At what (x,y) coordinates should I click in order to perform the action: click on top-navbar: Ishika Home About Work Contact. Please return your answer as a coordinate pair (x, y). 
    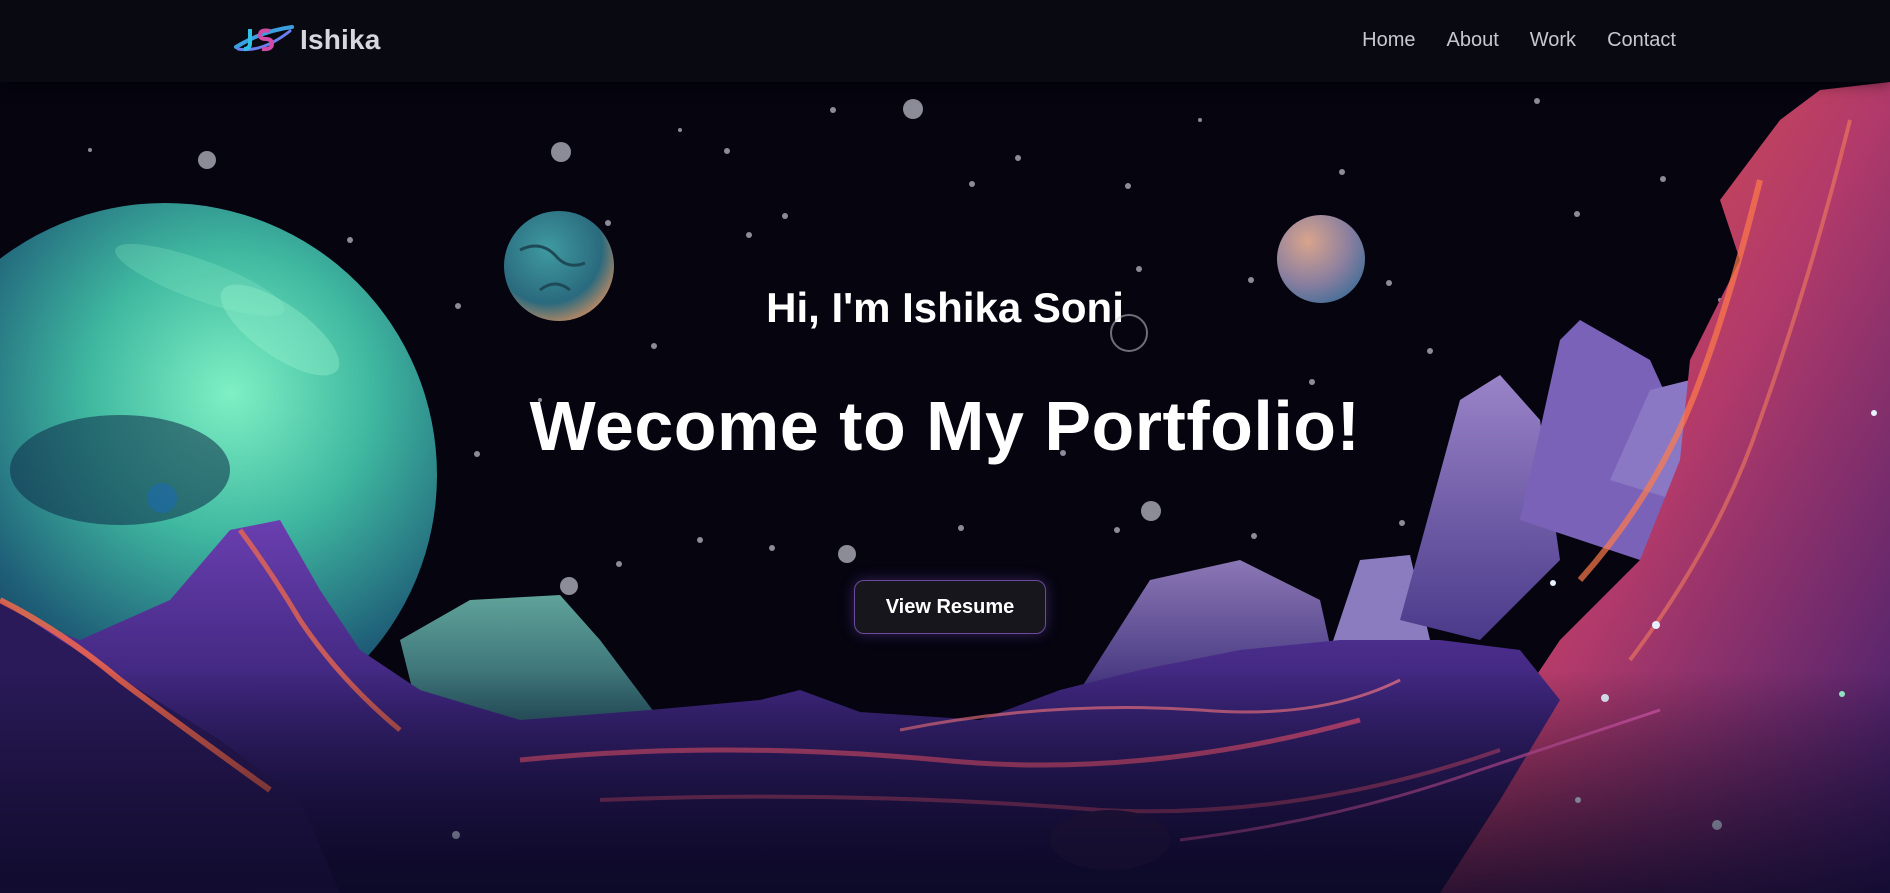
    Looking at the image, I should click on (945, 41).